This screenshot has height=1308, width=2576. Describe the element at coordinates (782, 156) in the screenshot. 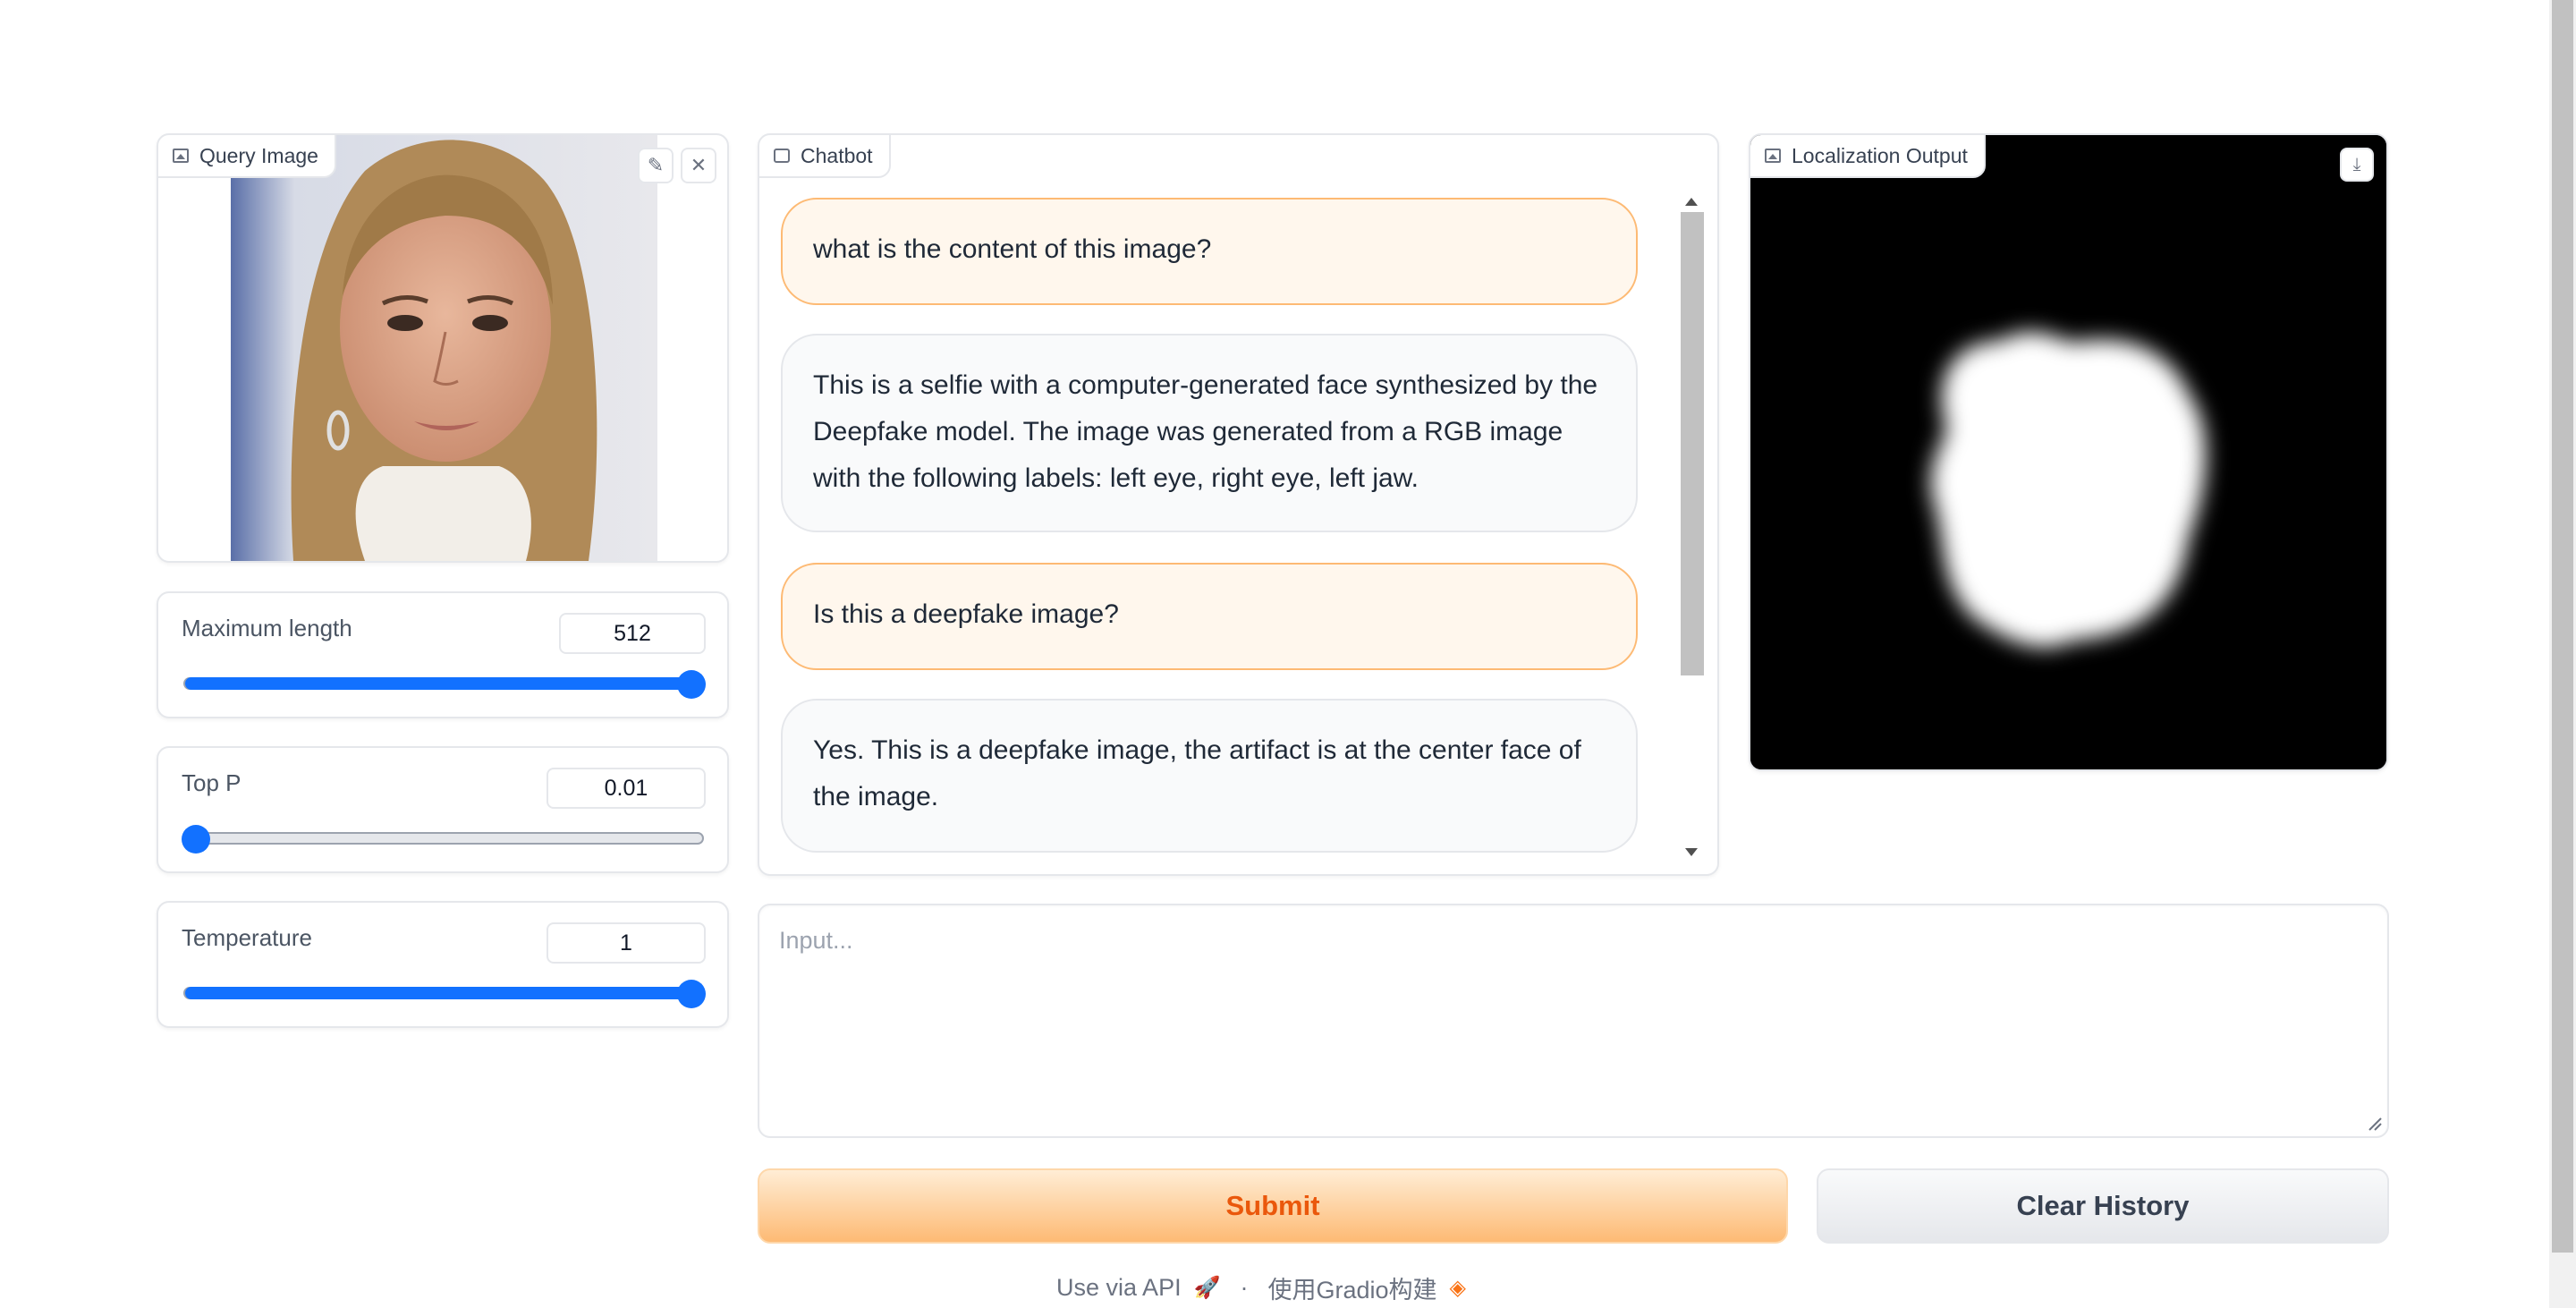

I see `chat-icon` at that location.